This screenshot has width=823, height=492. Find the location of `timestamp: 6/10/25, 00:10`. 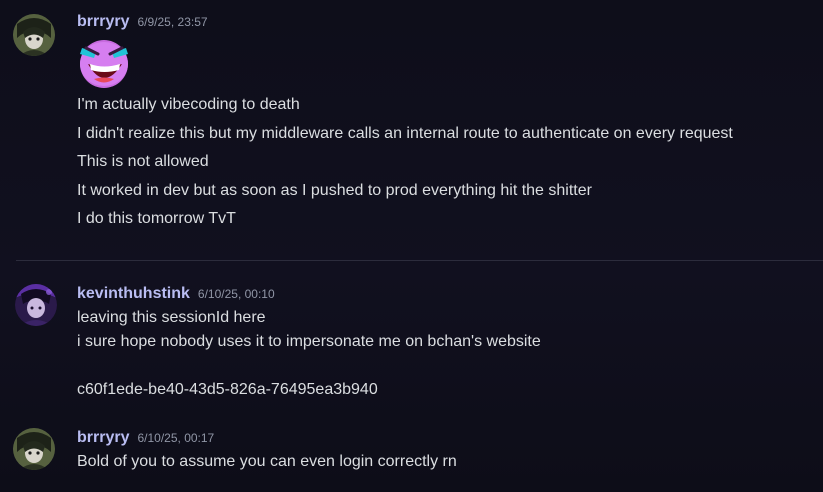

timestamp: 6/10/25, 00:10 is located at coordinates (236, 294).